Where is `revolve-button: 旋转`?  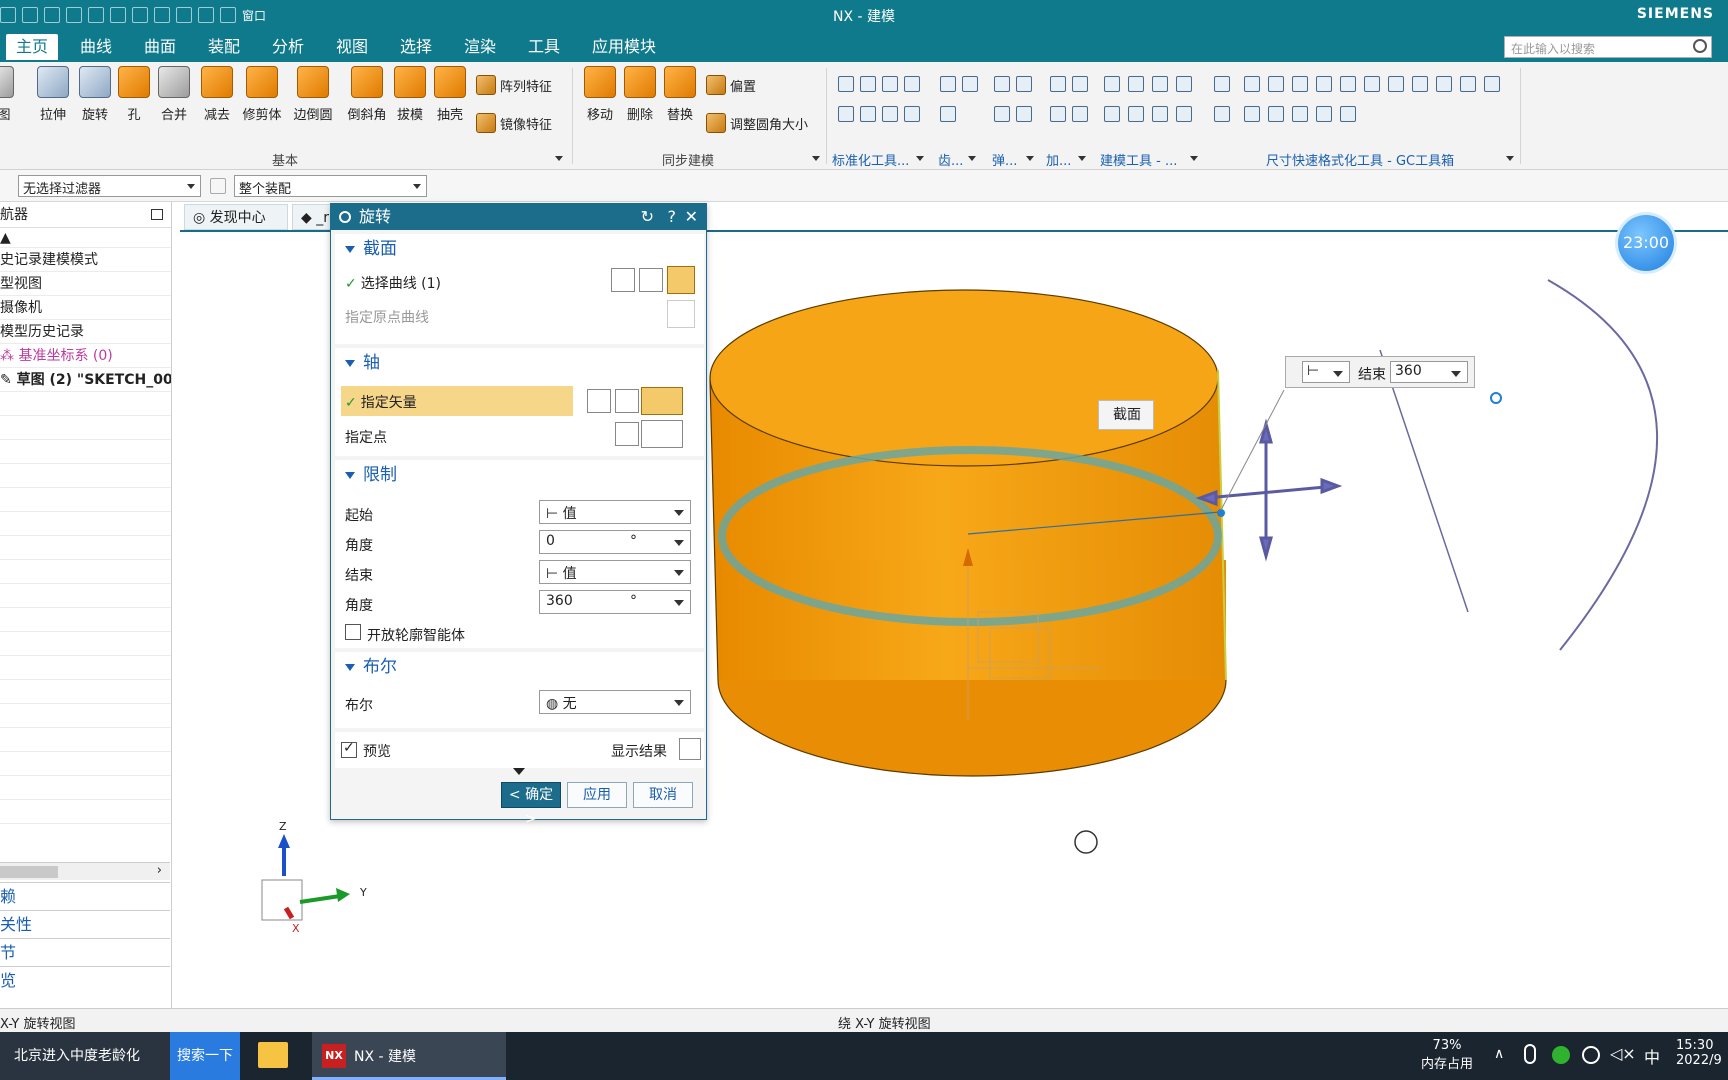 revolve-button: 旋转 is located at coordinates (95, 94).